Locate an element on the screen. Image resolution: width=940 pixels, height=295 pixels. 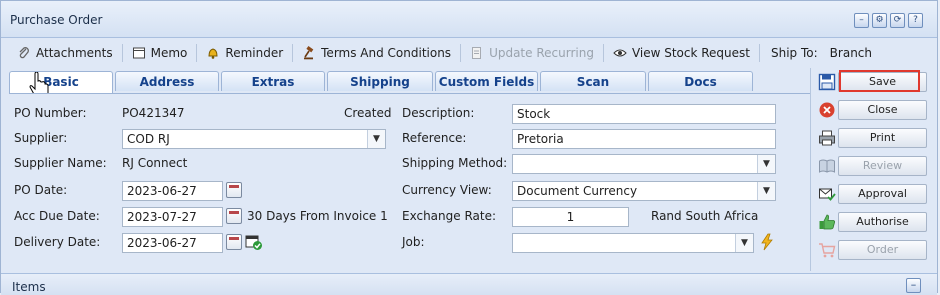
close-button: Close is located at coordinates (882, 110).